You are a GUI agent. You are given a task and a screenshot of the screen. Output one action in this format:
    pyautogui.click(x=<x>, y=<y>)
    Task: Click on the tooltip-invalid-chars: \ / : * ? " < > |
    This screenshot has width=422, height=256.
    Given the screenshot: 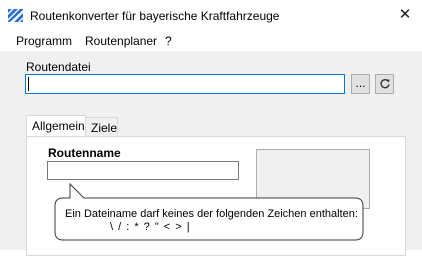 What is the action you would take?
    pyautogui.click(x=150, y=227)
    